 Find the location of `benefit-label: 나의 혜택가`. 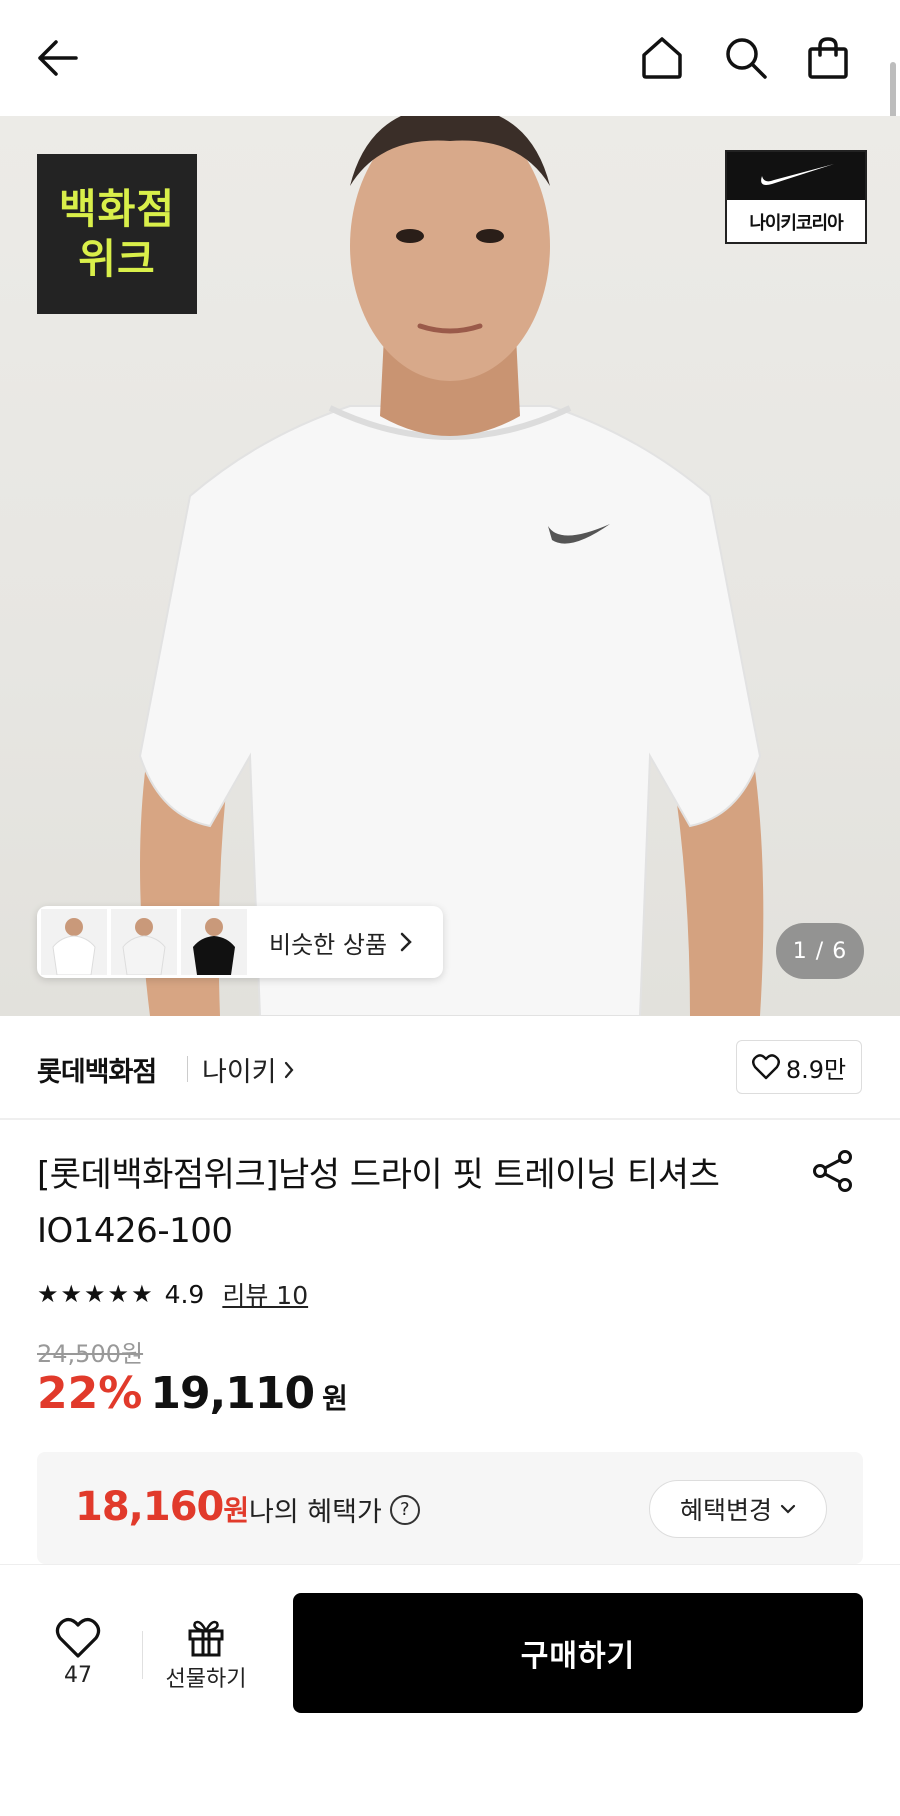

benefit-label: 나의 혜택가 is located at coordinates (315, 1512).